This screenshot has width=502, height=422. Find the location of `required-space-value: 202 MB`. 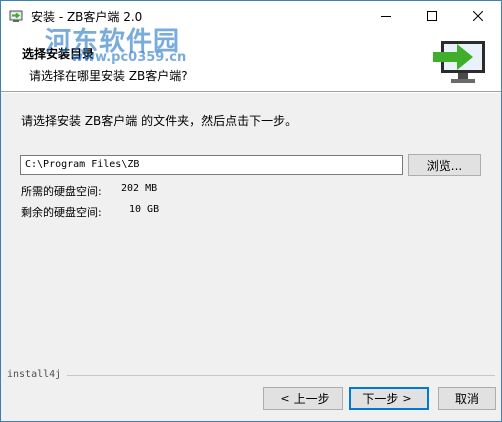

required-space-value: 202 MB is located at coordinates (139, 188).